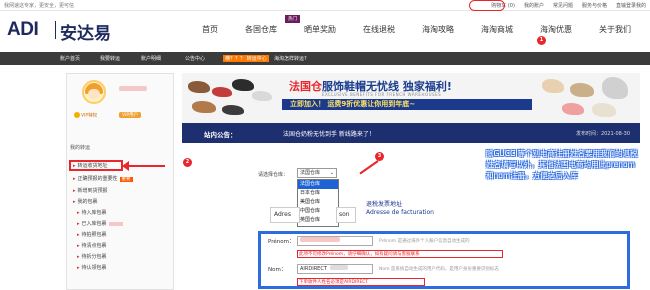 This screenshot has height=290, width=650. I want to click on warehouse-option-japan: 日本仓库, so click(318, 193).